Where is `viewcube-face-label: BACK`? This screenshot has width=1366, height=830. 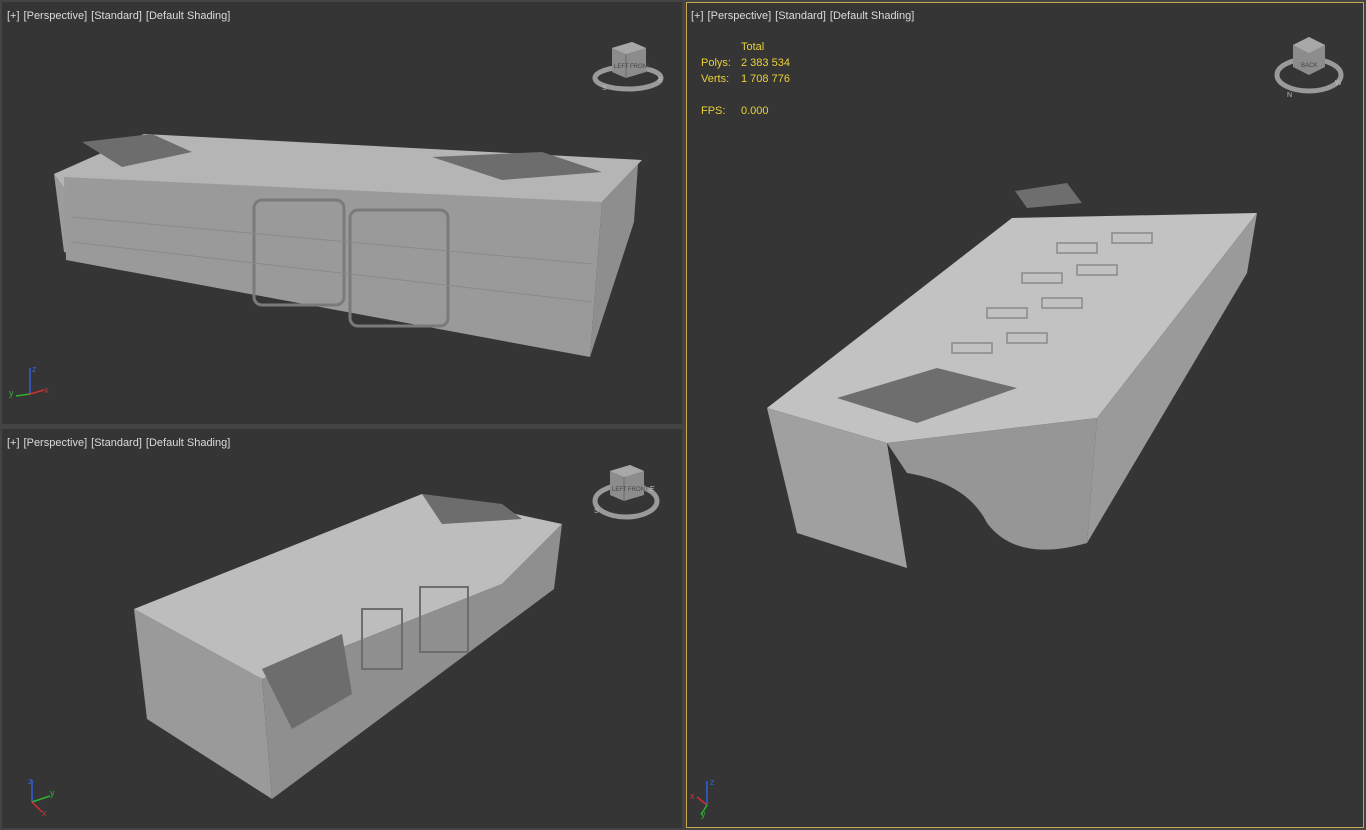 viewcube-face-label: BACK is located at coordinates (1309, 66).